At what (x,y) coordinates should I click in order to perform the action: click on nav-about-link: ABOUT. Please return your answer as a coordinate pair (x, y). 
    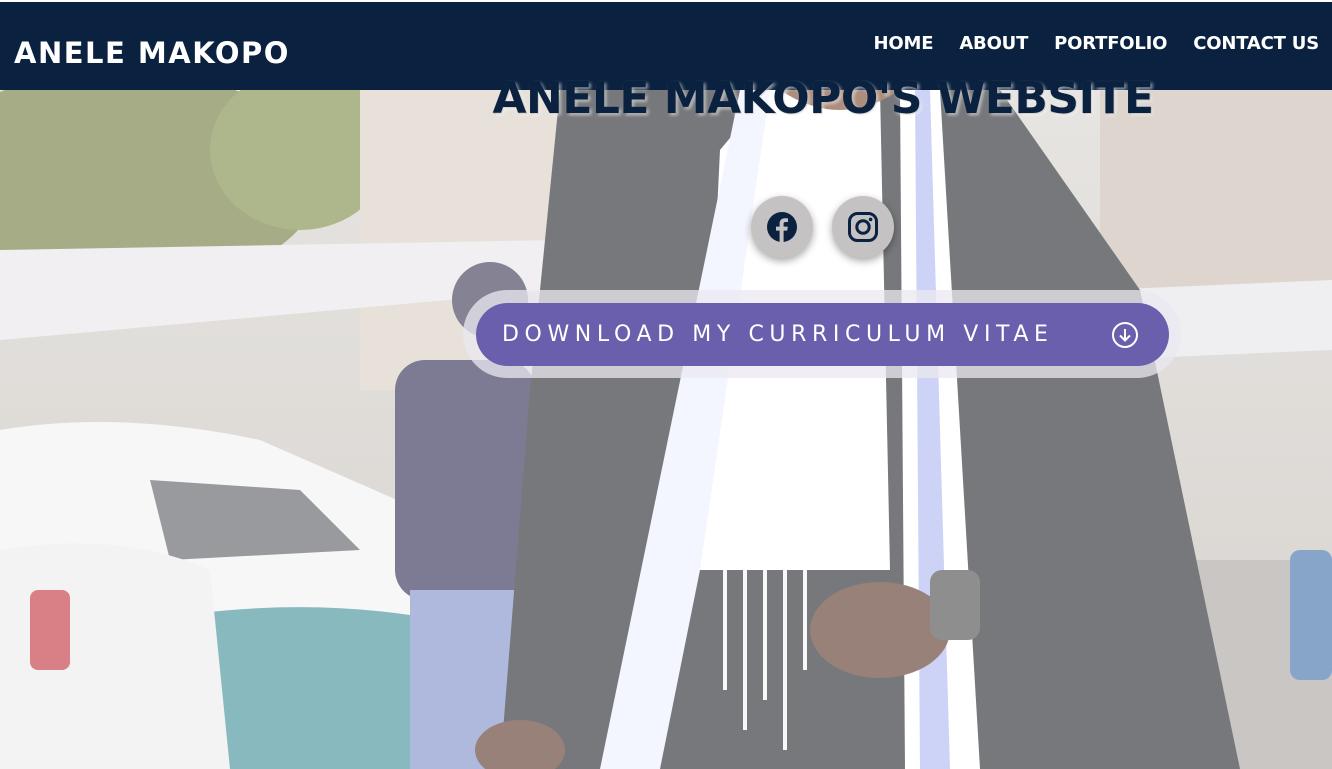
    Looking at the image, I should click on (993, 44).